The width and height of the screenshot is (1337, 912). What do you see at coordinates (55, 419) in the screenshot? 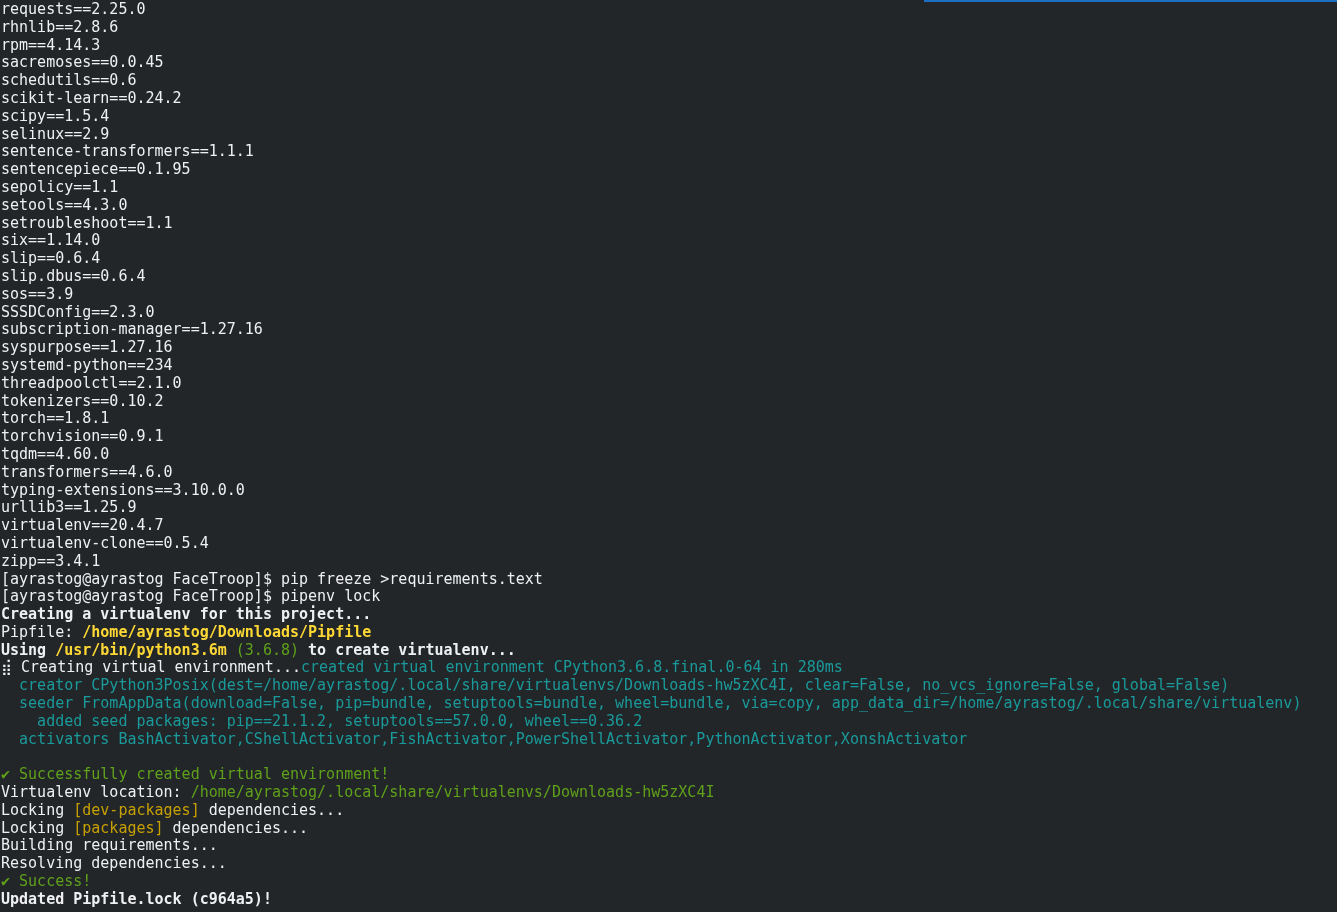
I see `terminal-line: torch==1.8.1` at bounding box center [55, 419].